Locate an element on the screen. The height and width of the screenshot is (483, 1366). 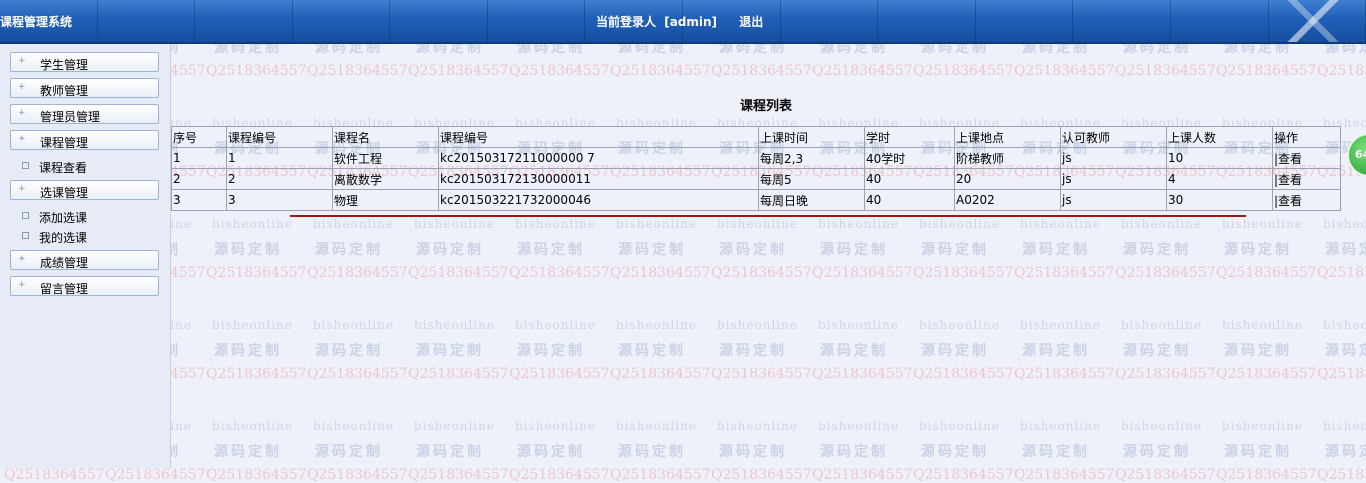
table-cell: 物理 is located at coordinates (385, 200).